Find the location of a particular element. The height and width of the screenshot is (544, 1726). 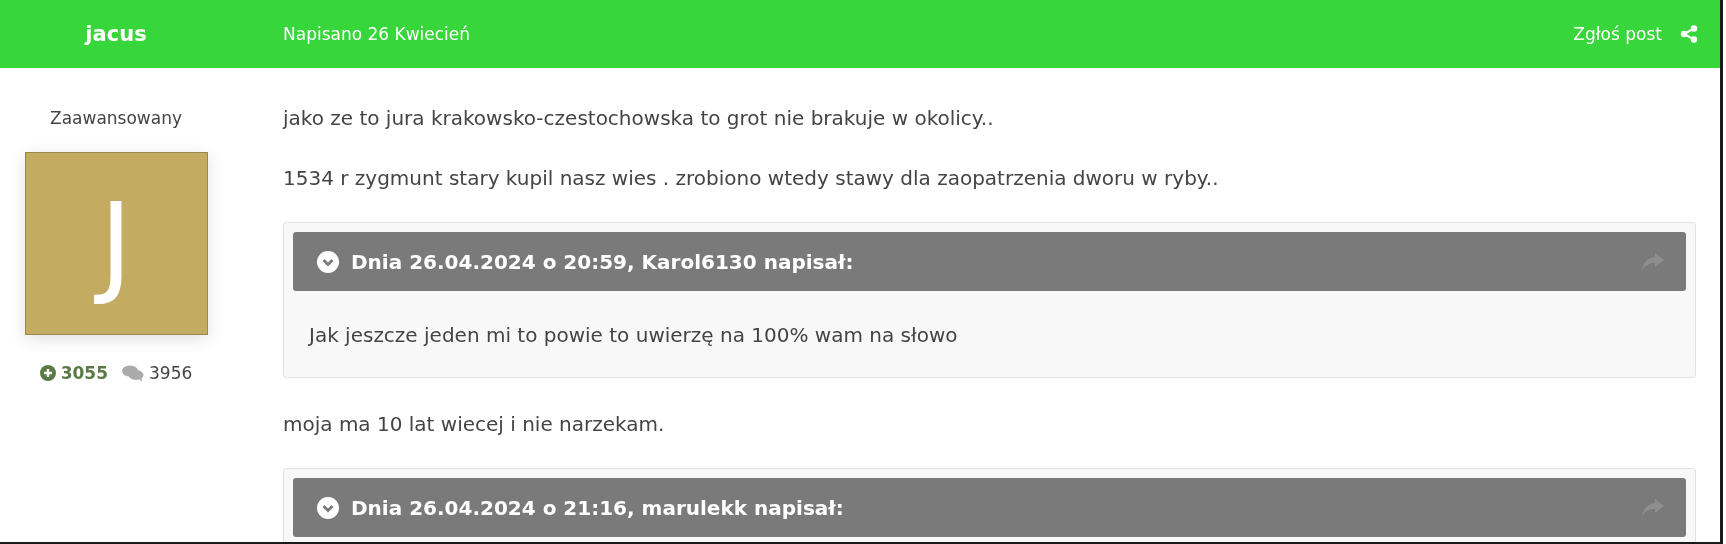

author-name: jacus is located at coordinates (115, 34).